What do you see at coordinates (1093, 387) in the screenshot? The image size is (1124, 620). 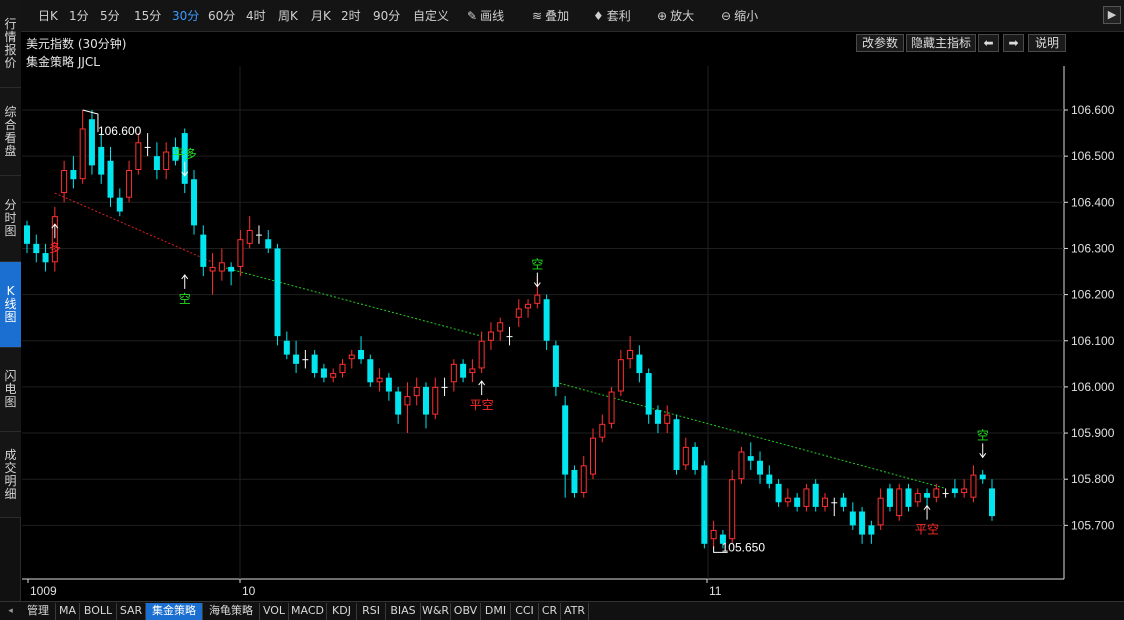 I see `y-tick-label: 106.000` at bounding box center [1093, 387].